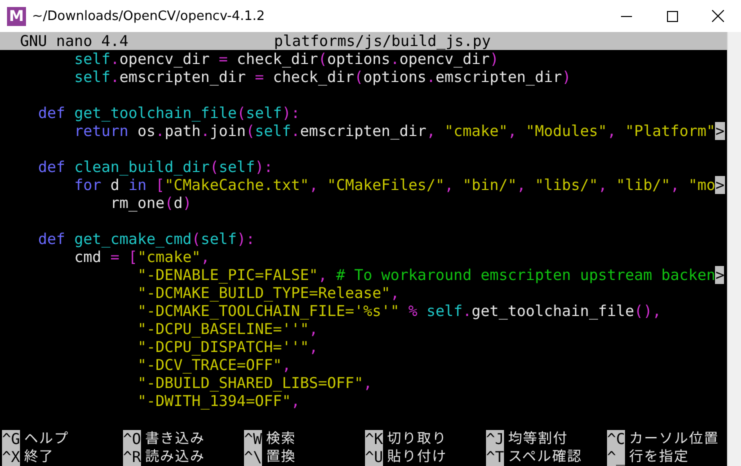 This screenshot has width=741, height=466. Describe the element at coordinates (227, 329) in the screenshot. I see `code-line: "-DCPU_BASELINE=''",` at that location.